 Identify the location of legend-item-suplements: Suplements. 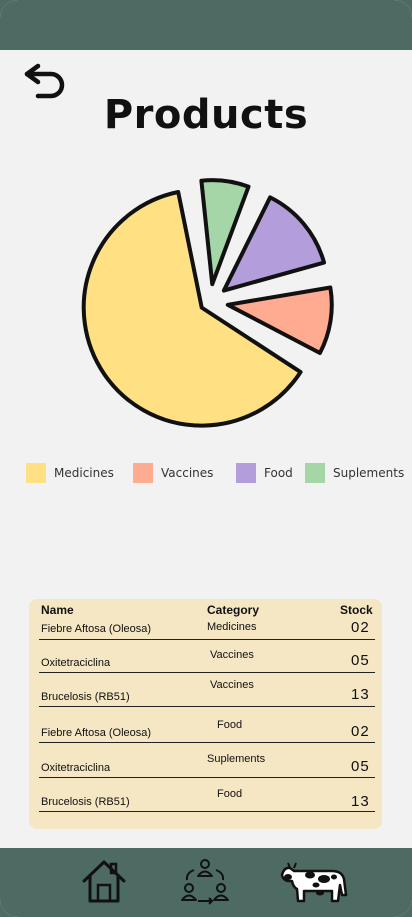
(354, 473).